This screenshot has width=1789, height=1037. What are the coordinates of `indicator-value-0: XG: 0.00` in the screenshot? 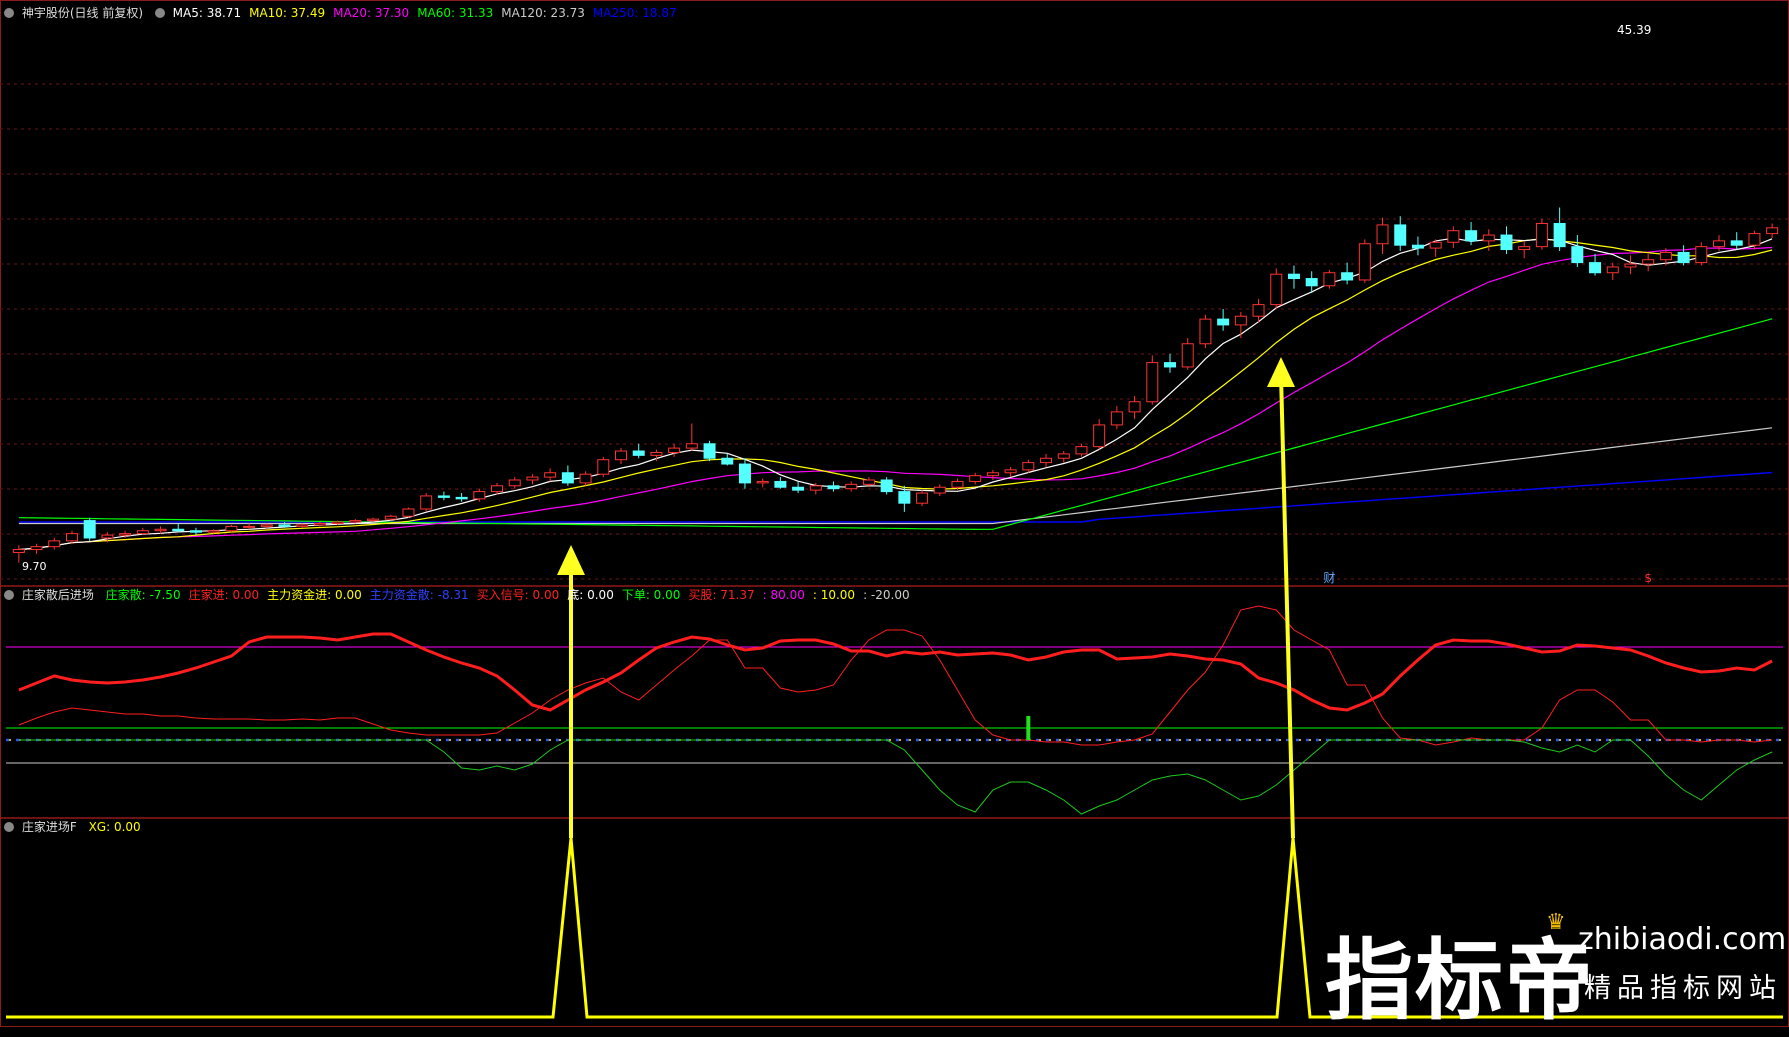 It's located at (114, 827).